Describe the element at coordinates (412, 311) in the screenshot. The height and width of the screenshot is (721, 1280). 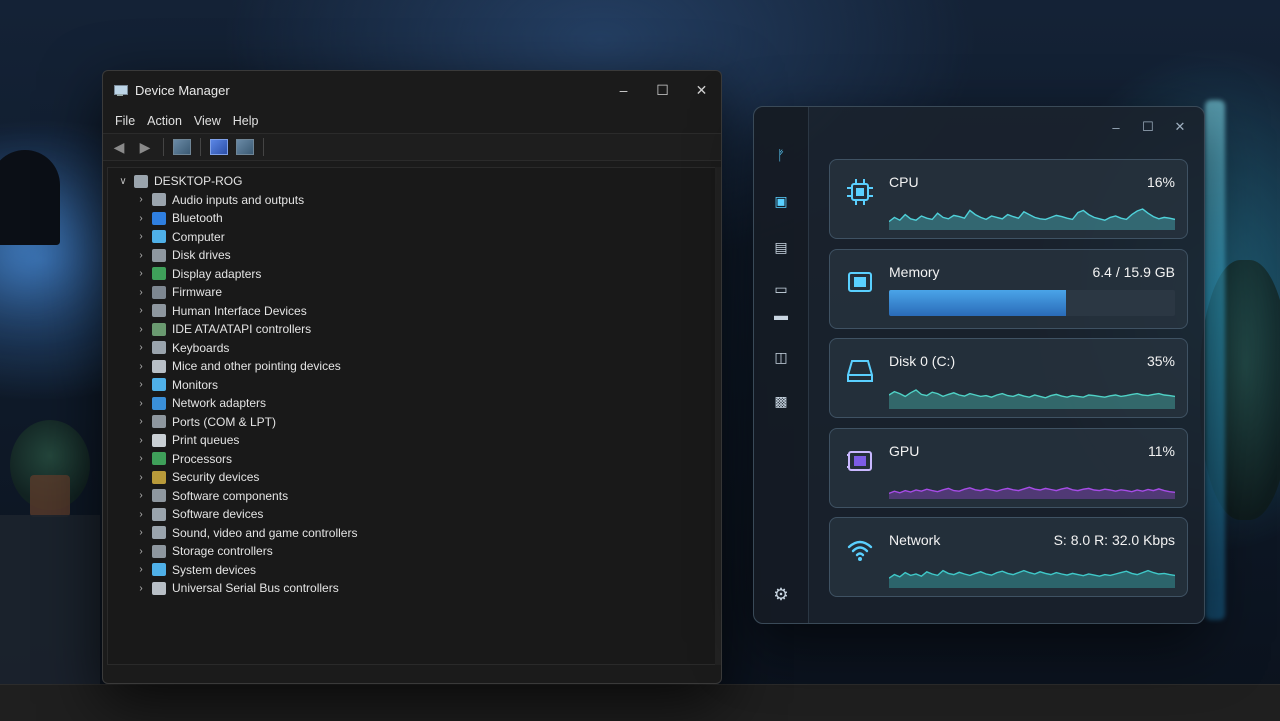
I see `tree-item: › Human Interface Devices` at that location.